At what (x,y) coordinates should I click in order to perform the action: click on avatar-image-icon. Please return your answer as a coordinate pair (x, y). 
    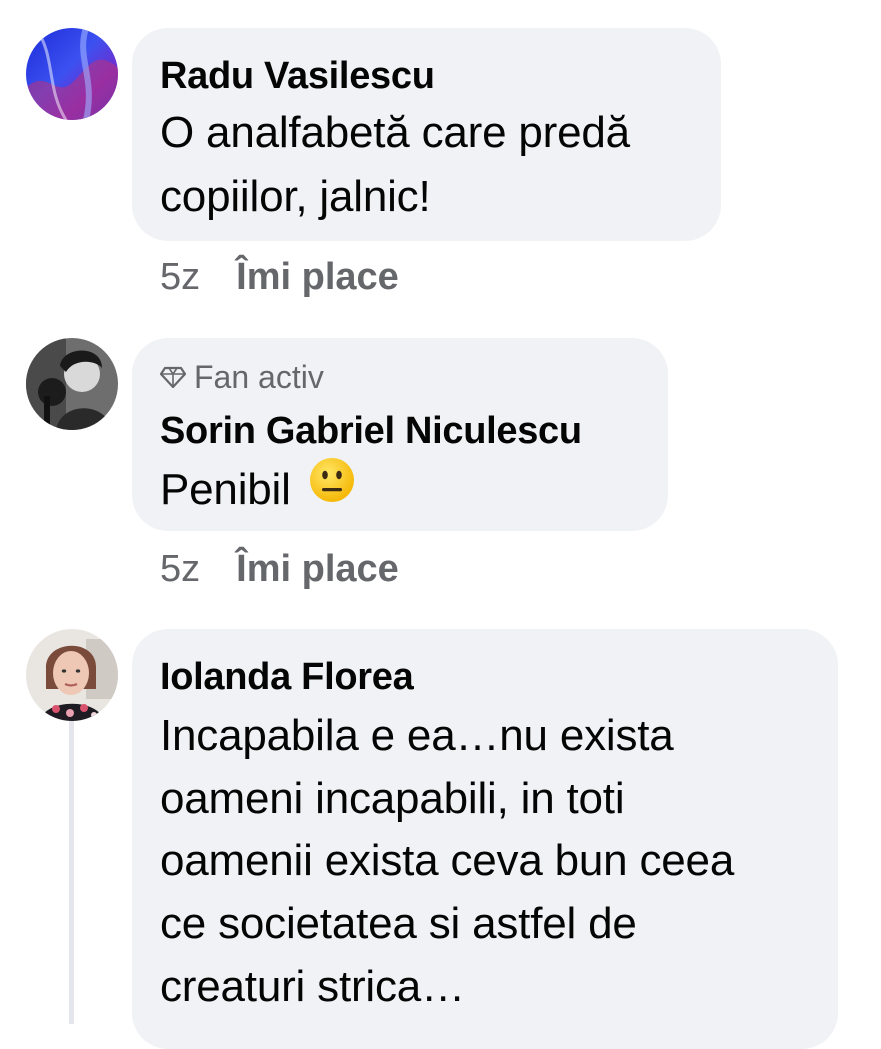
    Looking at the image, I should click on (72, 675).